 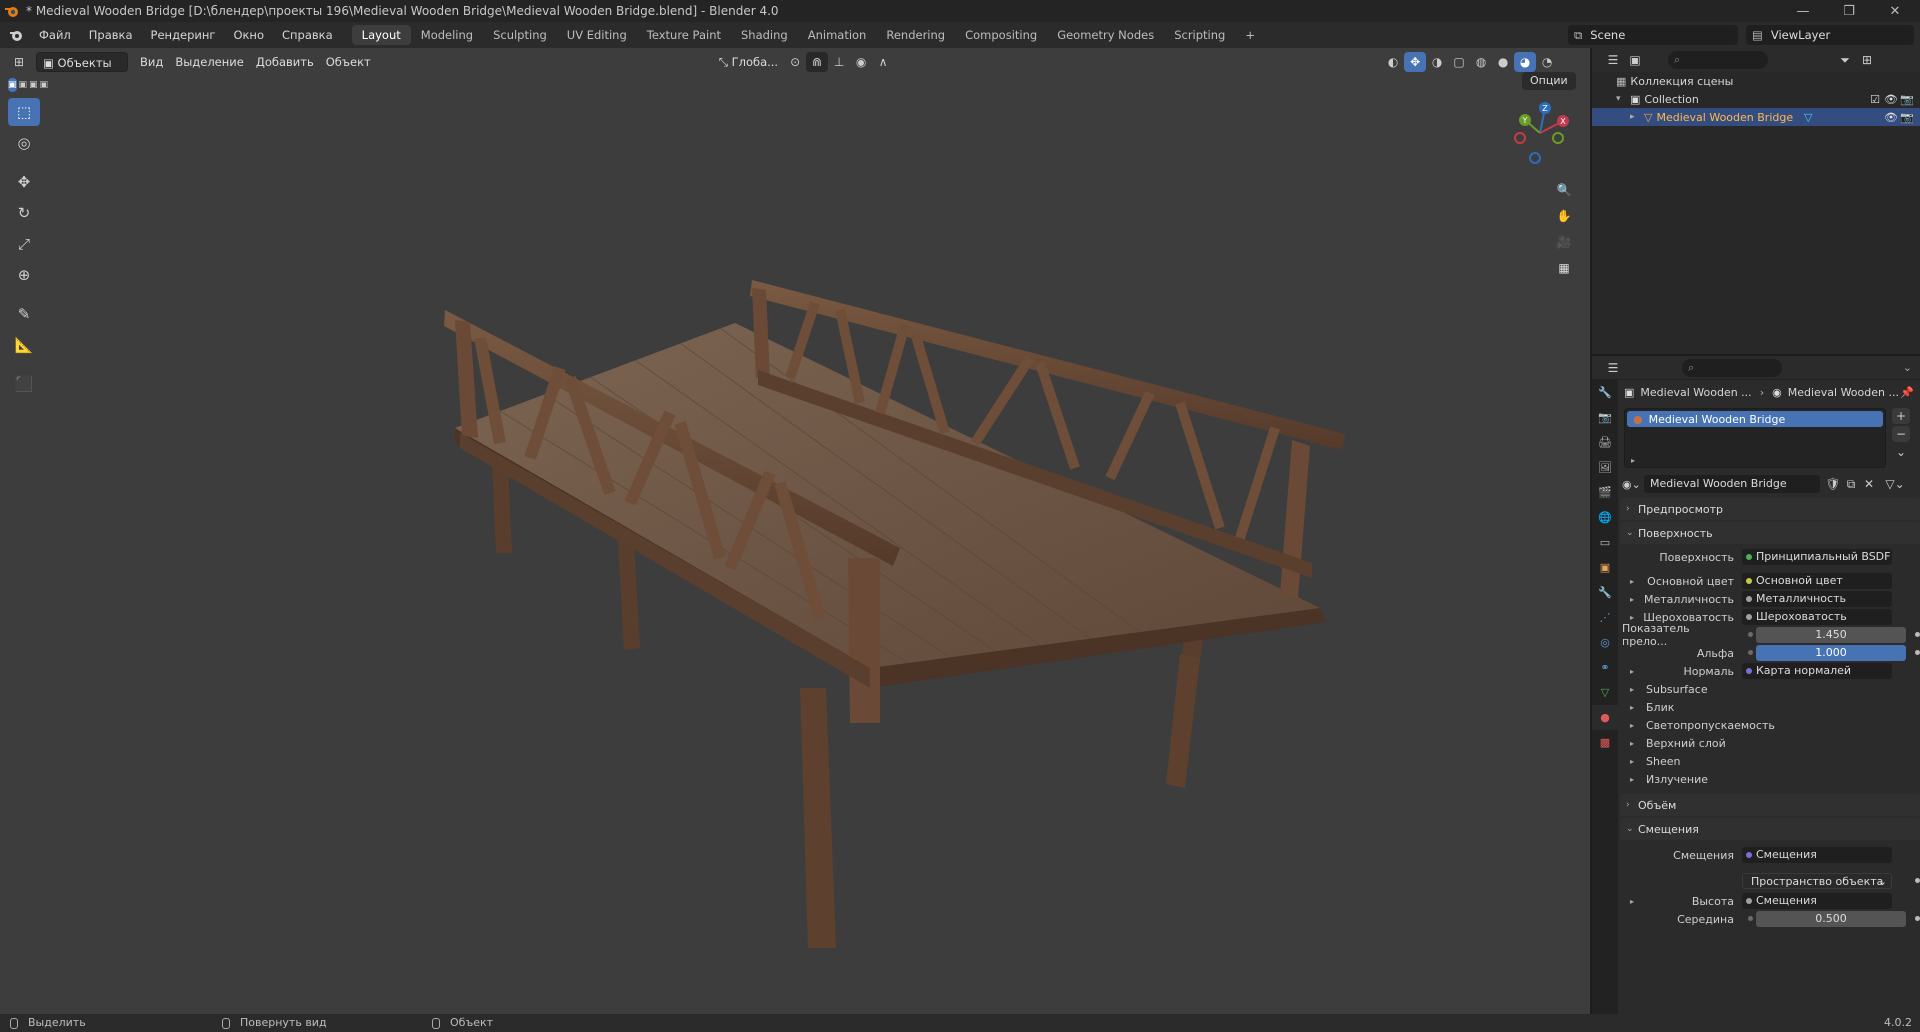 I want to click on falloff-icon: ∧, so click(x=883, y=62).